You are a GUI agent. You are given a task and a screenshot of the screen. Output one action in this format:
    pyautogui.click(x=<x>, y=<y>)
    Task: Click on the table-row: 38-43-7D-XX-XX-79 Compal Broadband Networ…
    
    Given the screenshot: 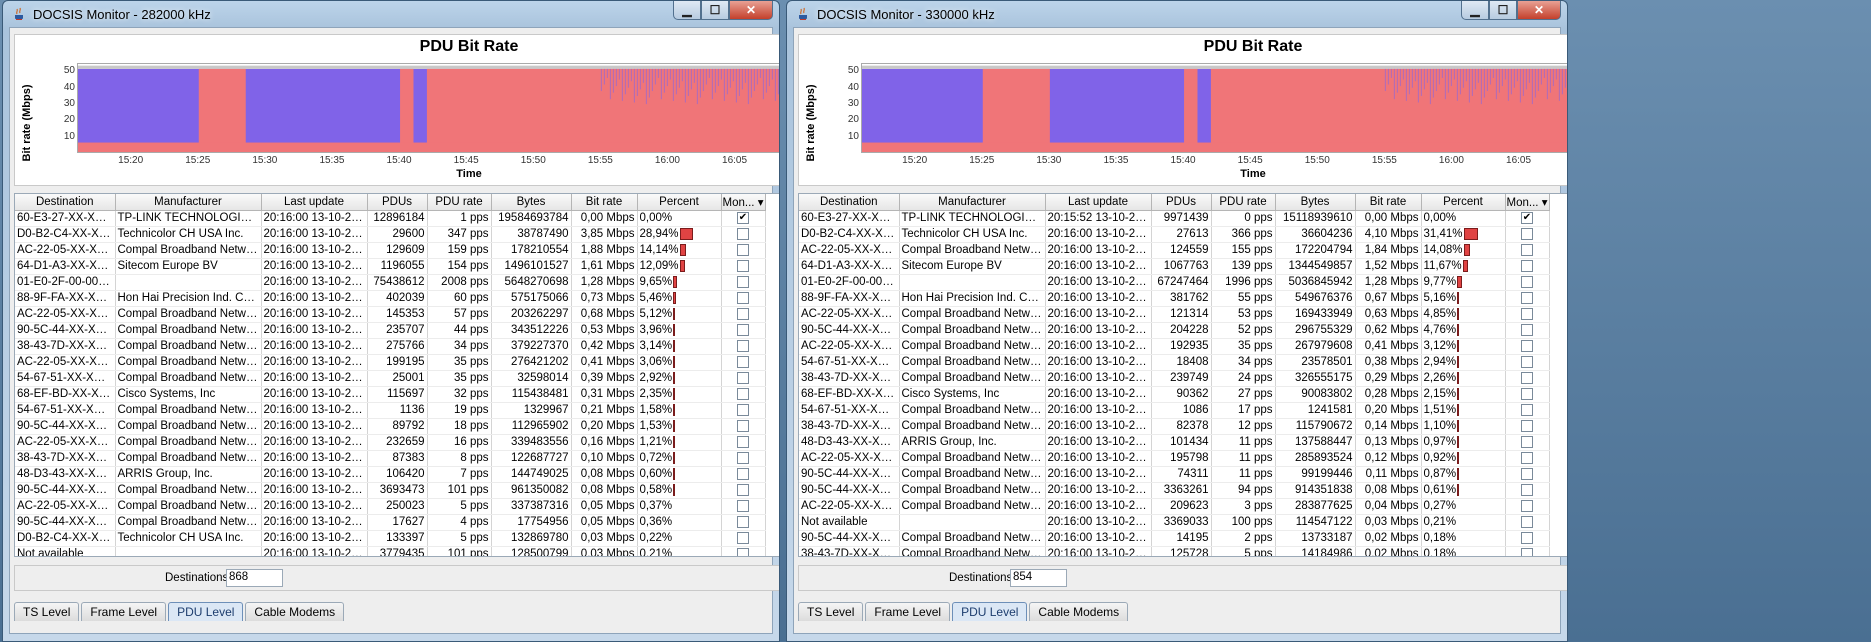 What is the action you would take?
    pyautogui.click(x=1174, y=426)
    